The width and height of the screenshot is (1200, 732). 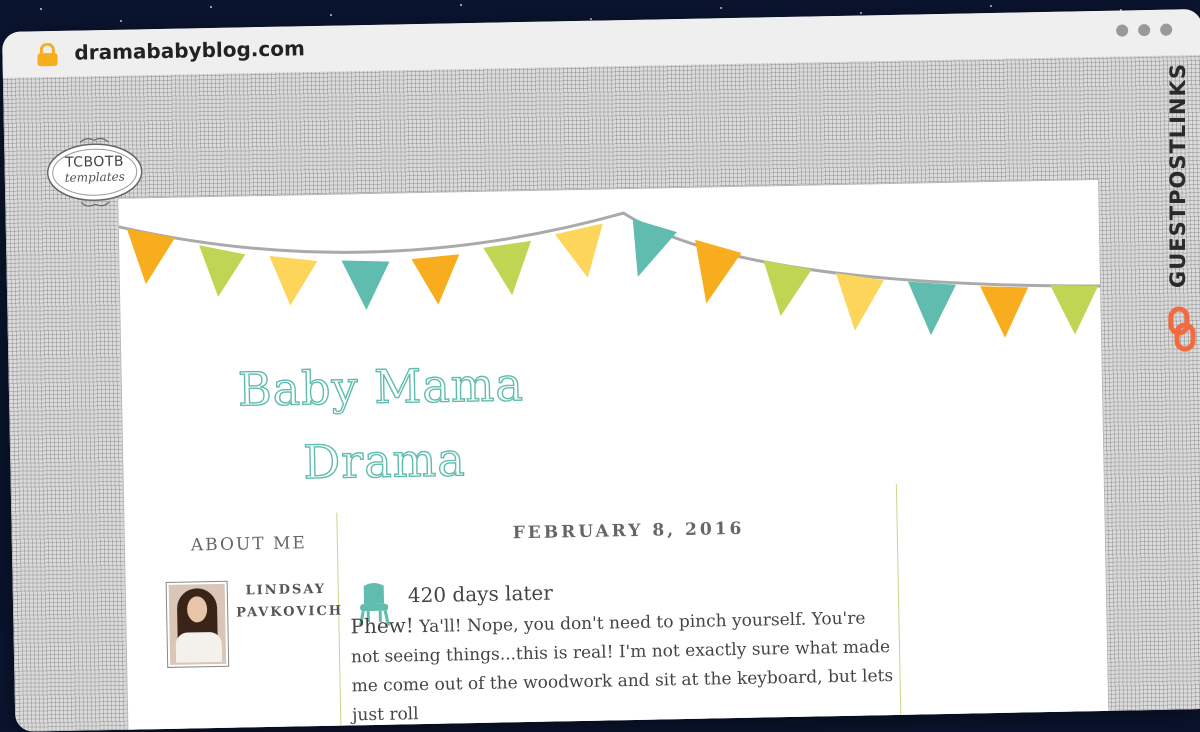 What do you see at coordinates (94, 177) in the screenshot?
I see `badge-subtitle: templates` at bounding box center [94, 177].